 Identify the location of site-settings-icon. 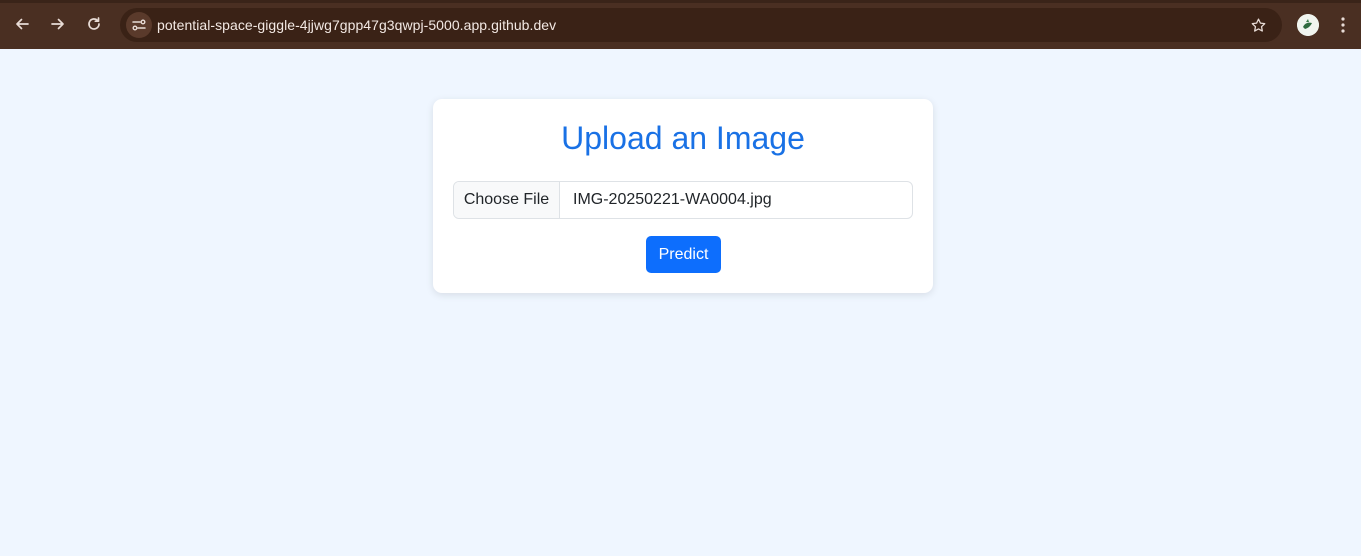
(139, 25).